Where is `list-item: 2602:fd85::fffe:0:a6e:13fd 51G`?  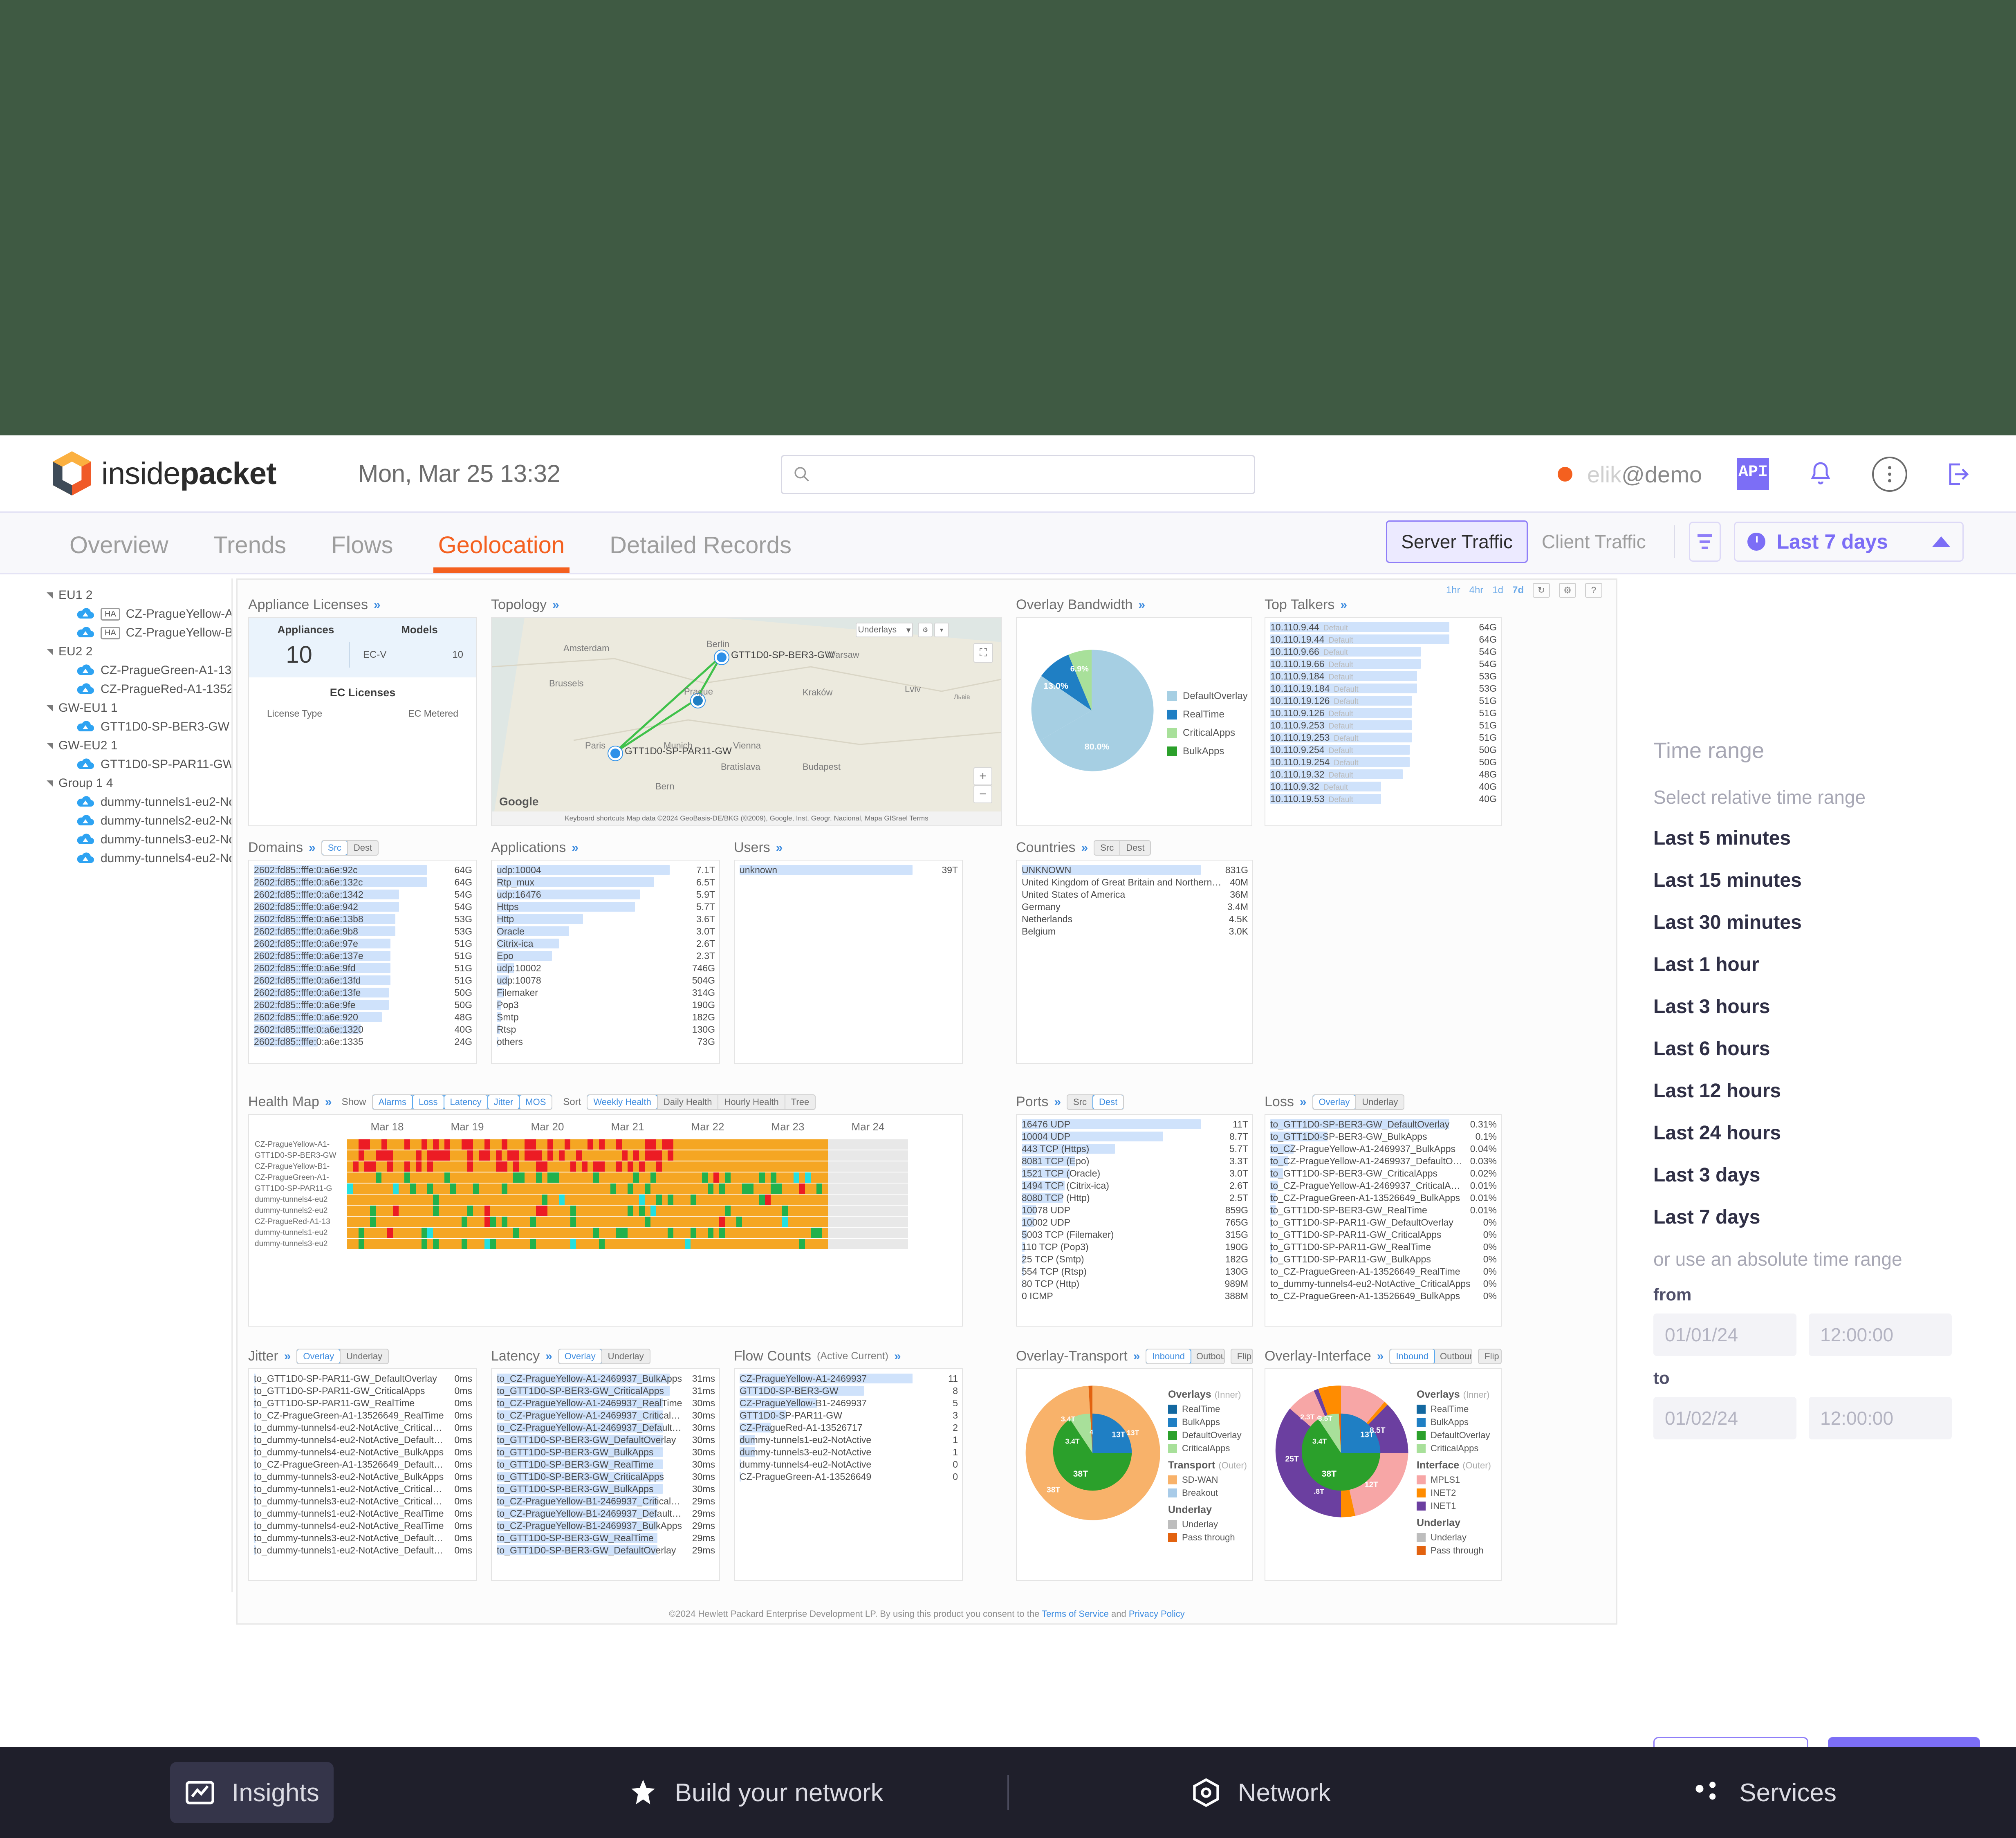 list-item: 2602:fd85::fffe:0:a6e:13fd 51G is located at coordinates (362, 980).